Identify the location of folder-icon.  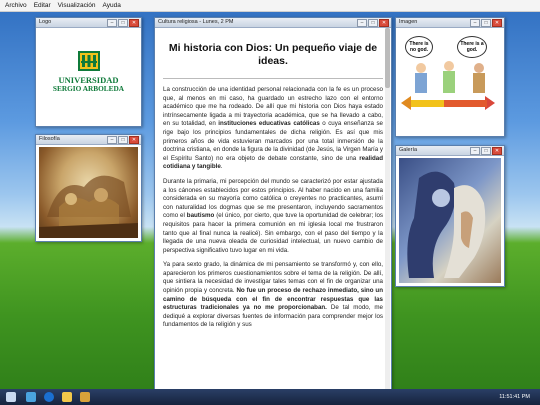
(67, 397).